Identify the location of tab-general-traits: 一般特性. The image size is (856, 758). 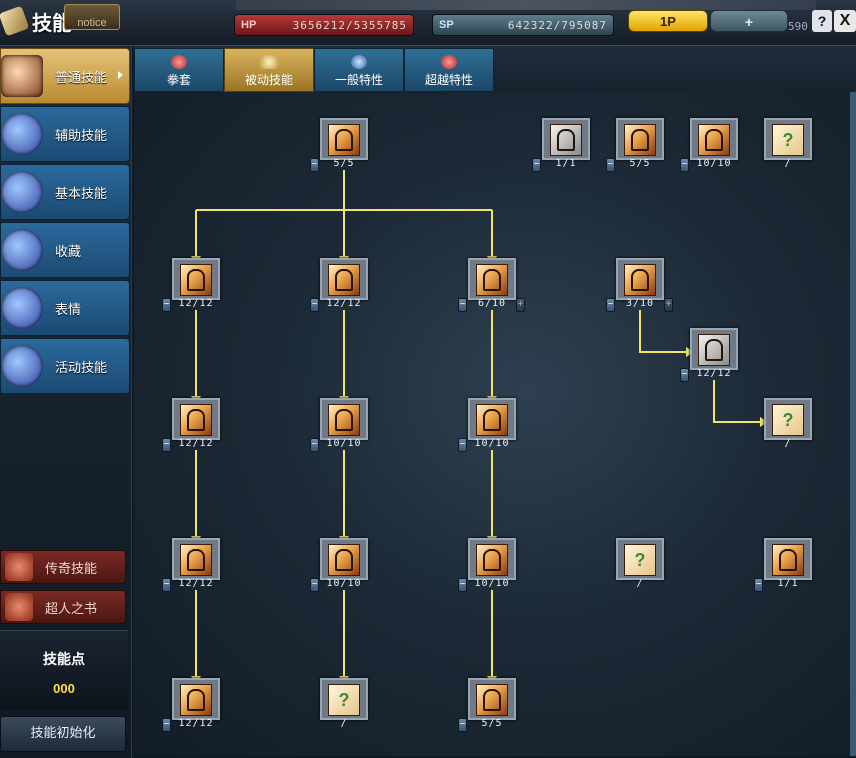
(359, 70).